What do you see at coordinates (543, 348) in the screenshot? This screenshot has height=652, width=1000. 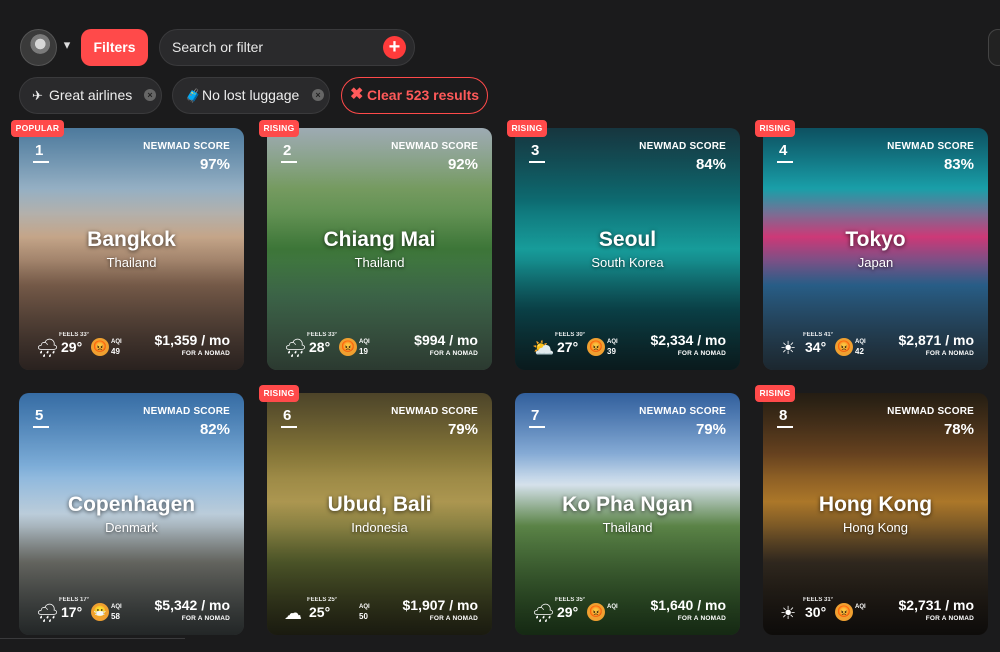 I see `weather-icon: ⛅` at bounding box center [543, 348].